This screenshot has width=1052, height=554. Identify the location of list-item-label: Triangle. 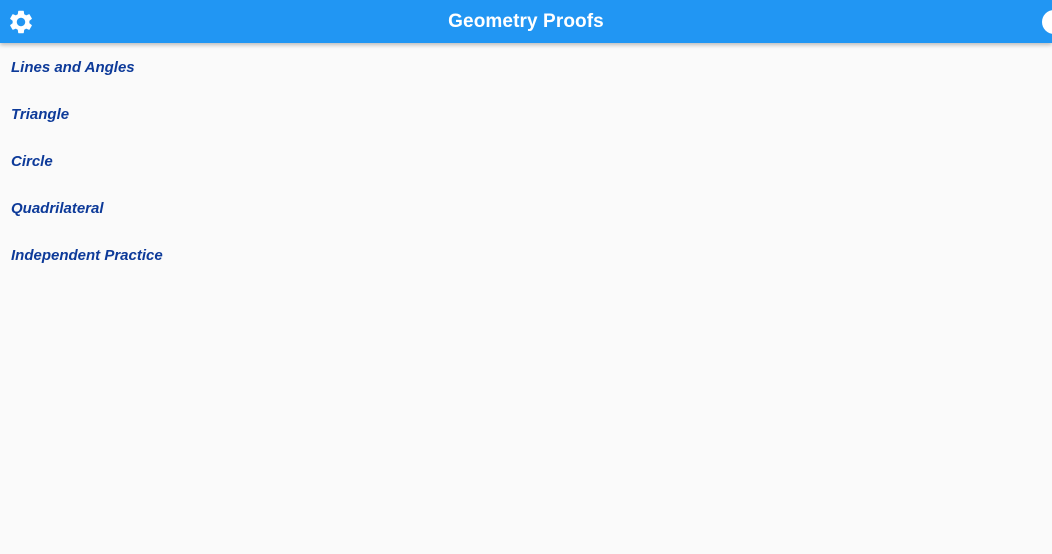
(40, 114).